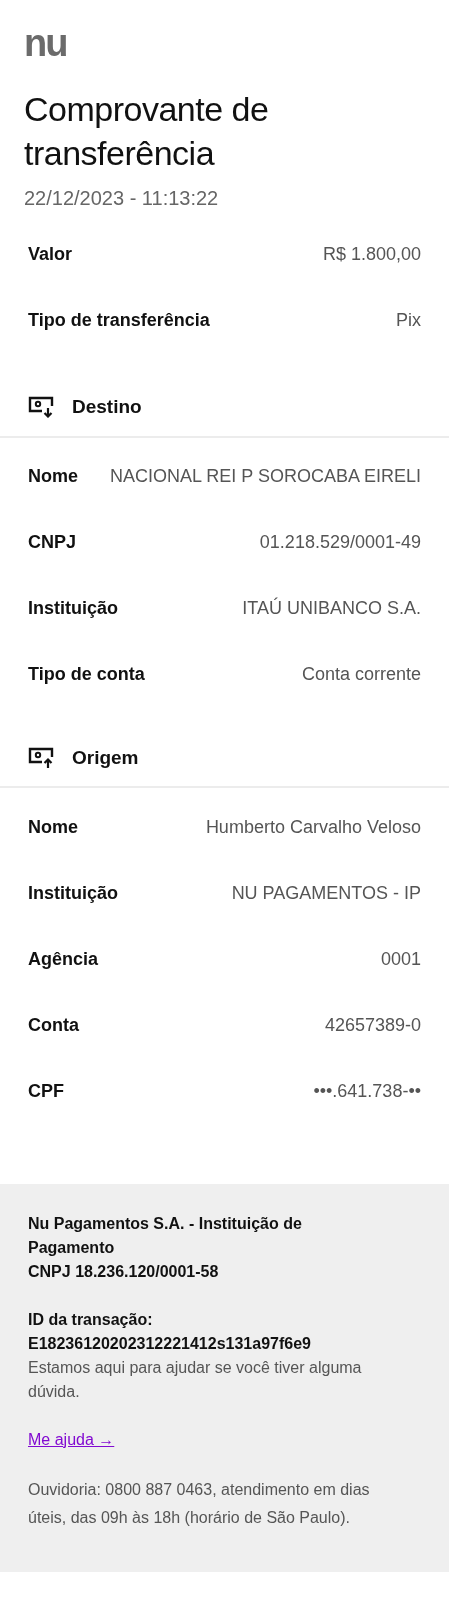 The width and height of the screenshot is (449, 1600). Describe the element at coordinates (195, 1380) in the screenshot. I see `help-text: Estamos aqui para ajudar se você tiver alguma dúvida.` at that location.